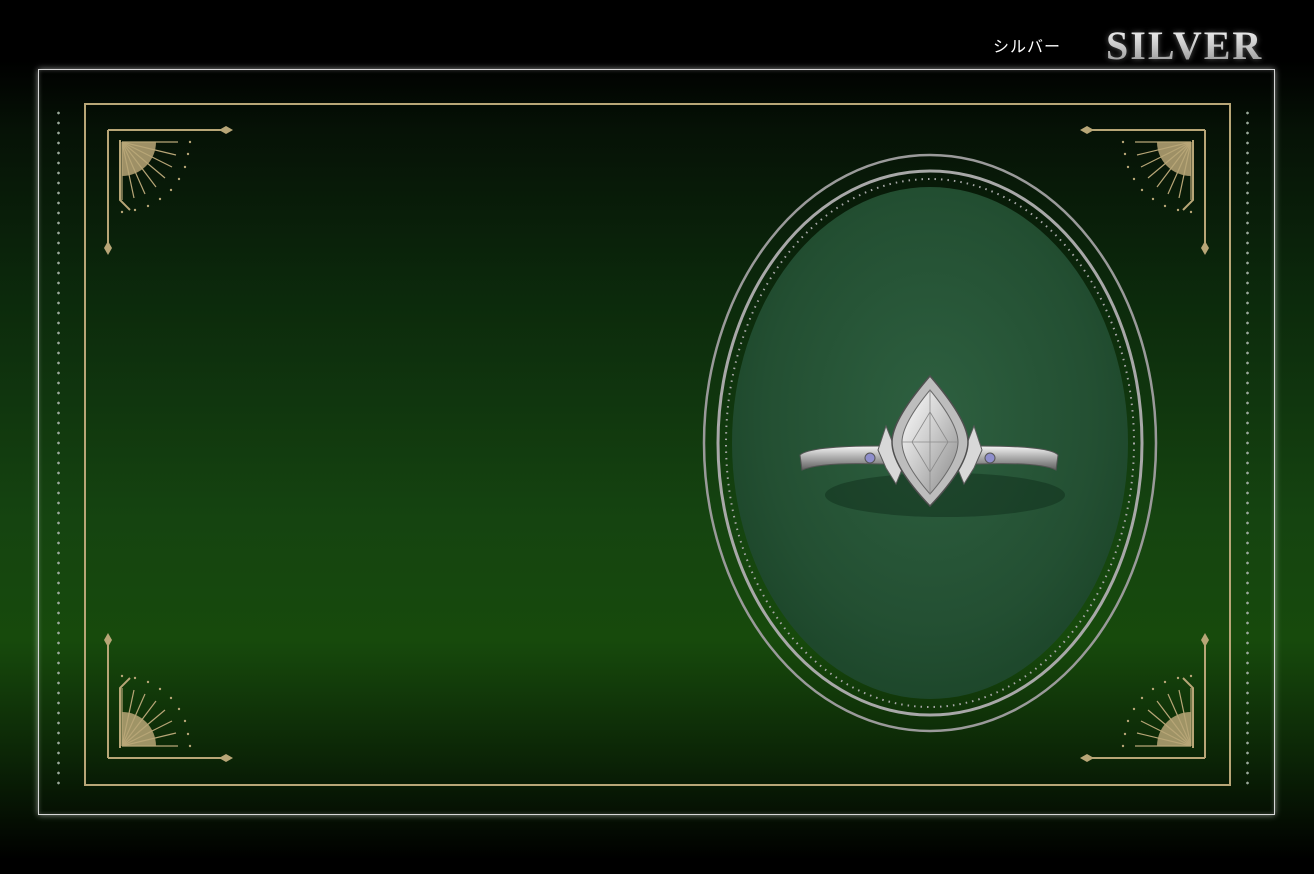  What do you see at coordinates (58, 447) in the screenshot?
I see `left-dotted-border` at bounding box center [58, 447].